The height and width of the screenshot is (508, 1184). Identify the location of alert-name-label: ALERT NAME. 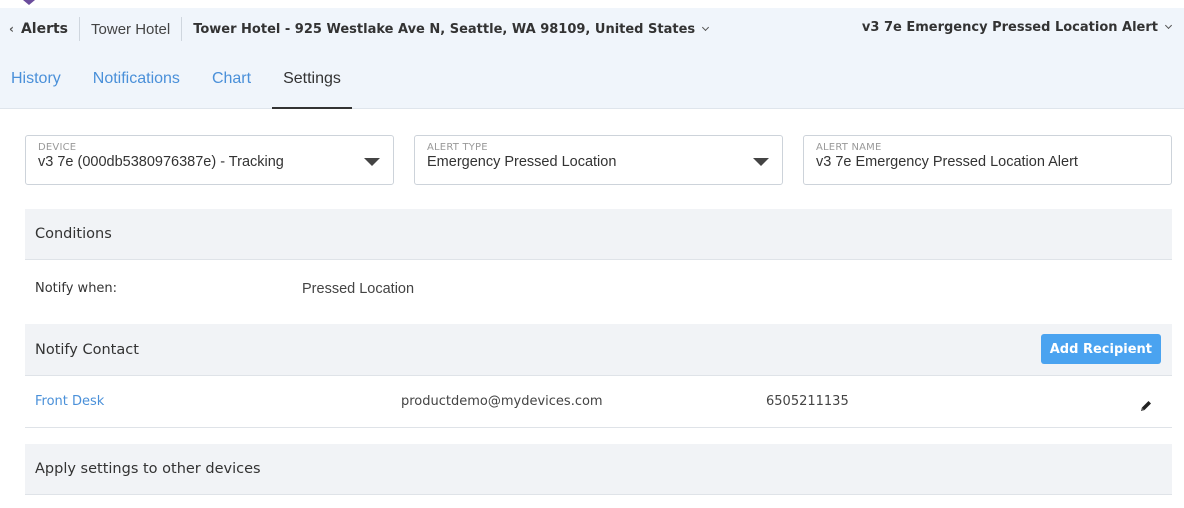
(849, 147).